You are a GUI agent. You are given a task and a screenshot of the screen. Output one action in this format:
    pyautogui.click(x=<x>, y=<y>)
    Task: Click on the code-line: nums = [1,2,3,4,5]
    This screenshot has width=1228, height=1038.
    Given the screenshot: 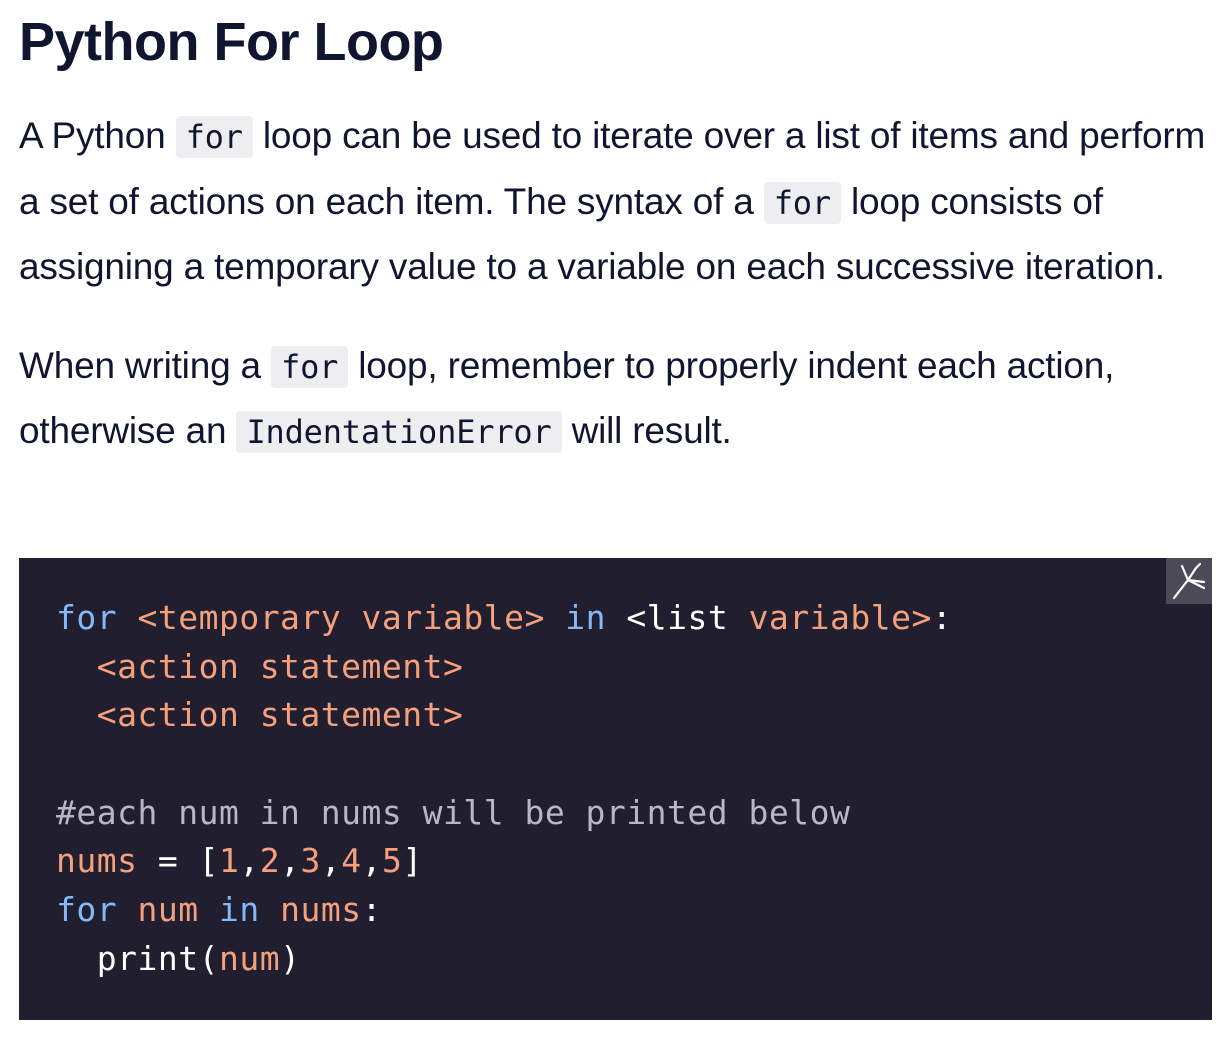 What is the action you would take?
    pyautogui.click(x=634, y=861)
    